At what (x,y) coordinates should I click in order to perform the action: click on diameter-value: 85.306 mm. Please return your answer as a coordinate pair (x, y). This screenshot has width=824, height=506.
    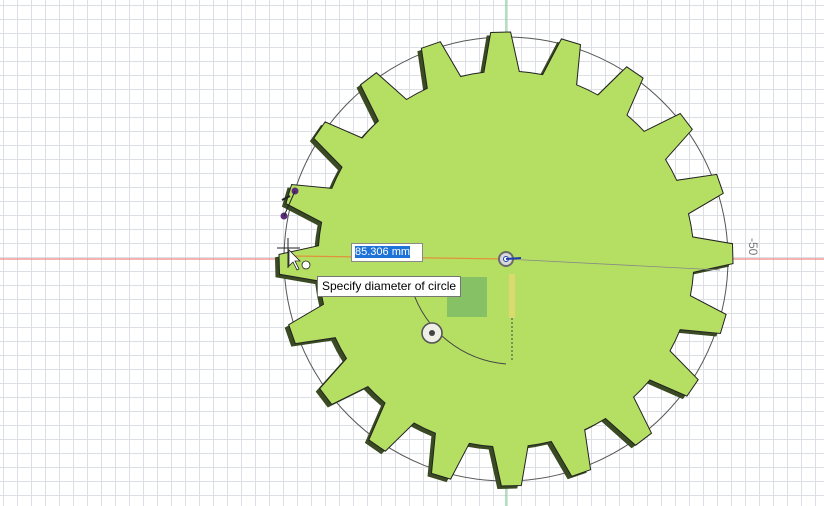
    Looking at the image, I should click on (383, 252).